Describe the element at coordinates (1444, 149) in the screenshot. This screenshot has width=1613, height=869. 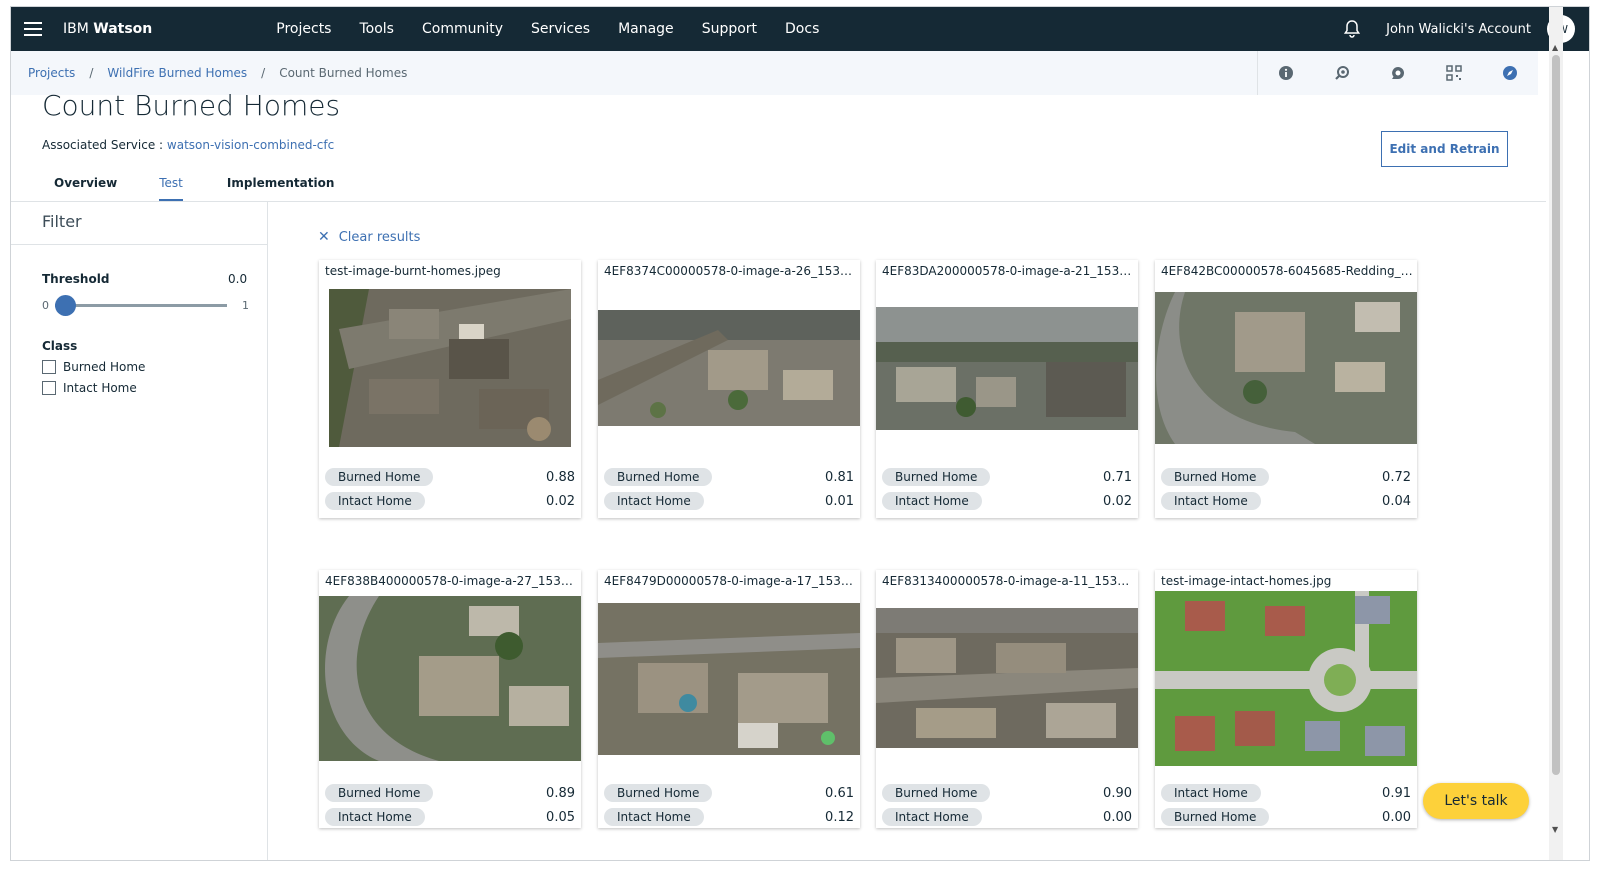
I see `edit-and-retrain-button: Edit and Retrain` at that location.